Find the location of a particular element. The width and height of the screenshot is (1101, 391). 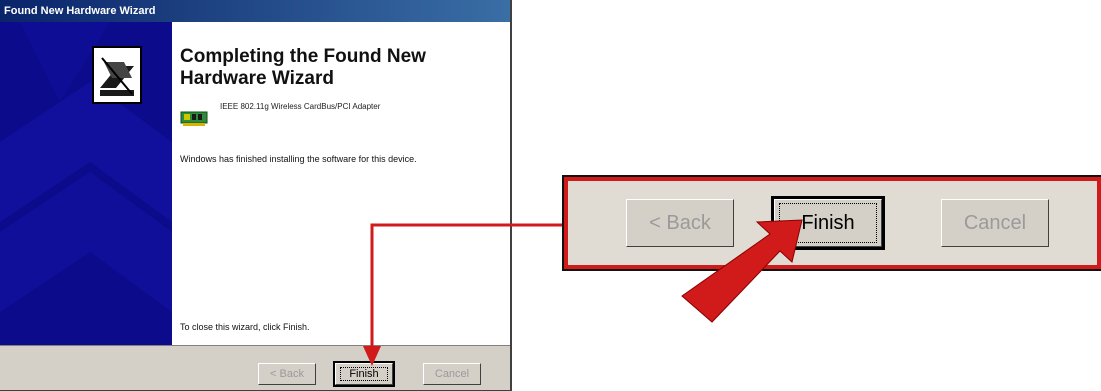

red-arrow-icon is located at coordinates (742, 271).